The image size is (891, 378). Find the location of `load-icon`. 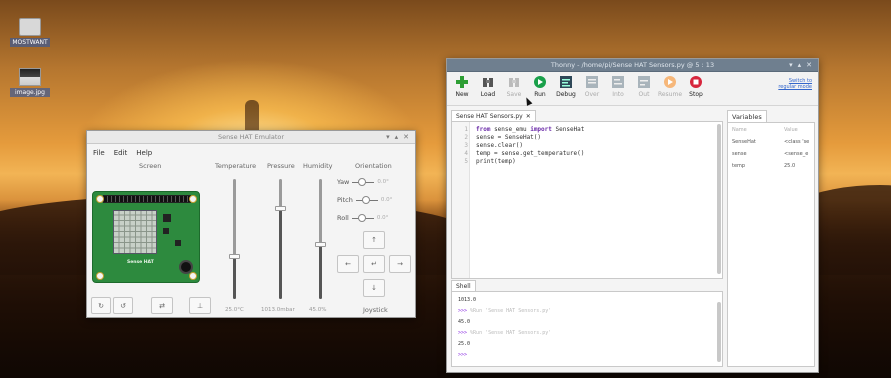

load-icon is located at coordinates (488, 82).